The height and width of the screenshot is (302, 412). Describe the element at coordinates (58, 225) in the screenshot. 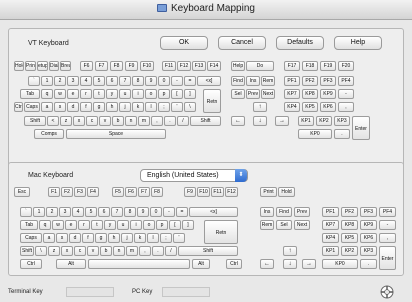

I see `mac-key-w: w` at that location.